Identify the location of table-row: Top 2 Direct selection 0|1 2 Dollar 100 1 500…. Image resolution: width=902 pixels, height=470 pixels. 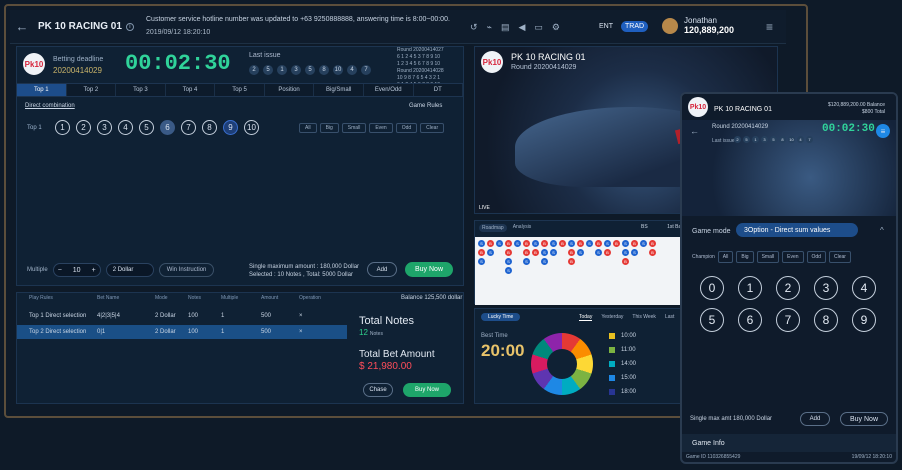
(182, 332).